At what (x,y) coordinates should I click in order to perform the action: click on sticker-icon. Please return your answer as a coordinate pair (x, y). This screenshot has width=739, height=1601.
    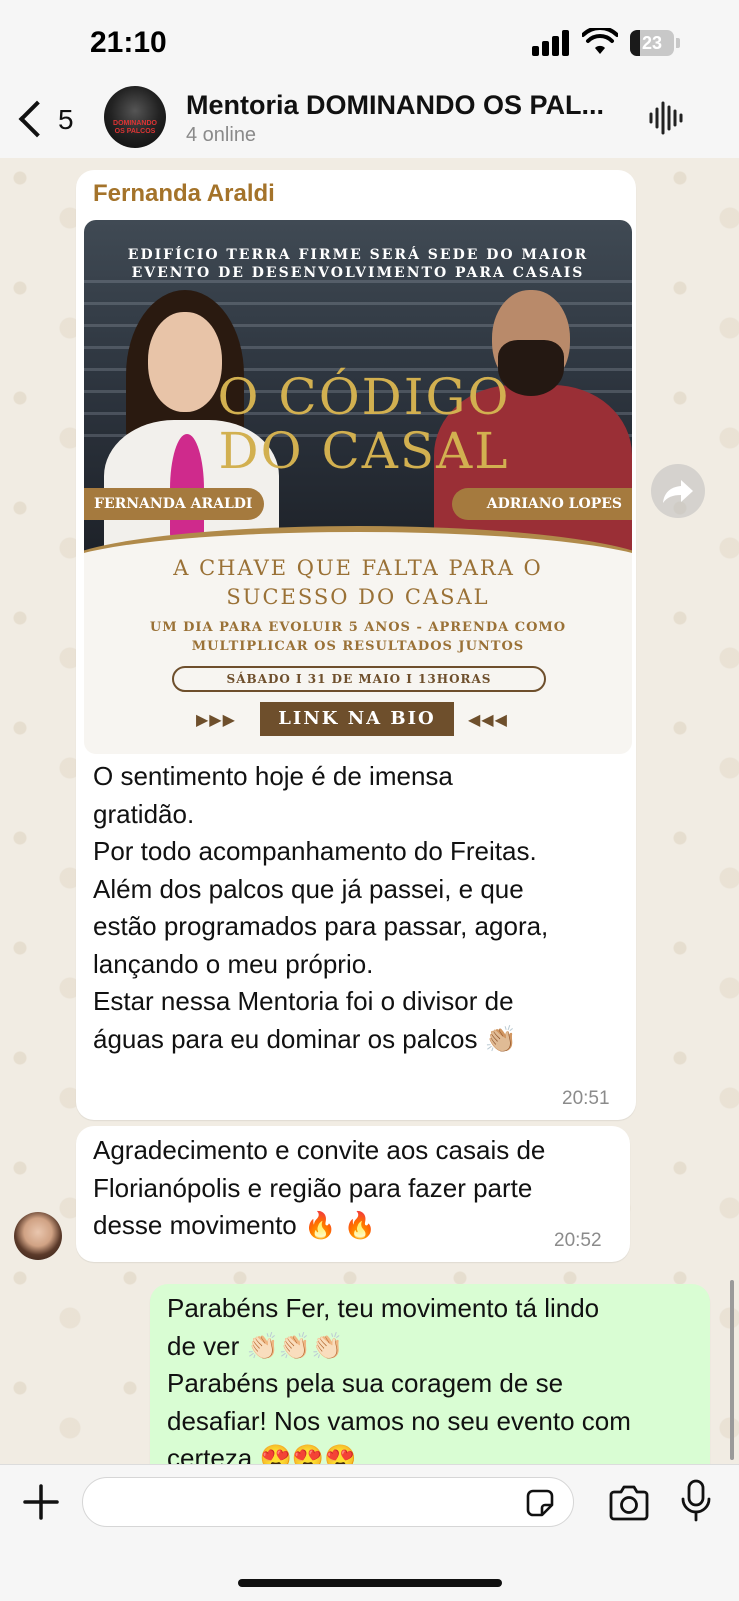
    Looking at the image, I should click on (540, 1503).